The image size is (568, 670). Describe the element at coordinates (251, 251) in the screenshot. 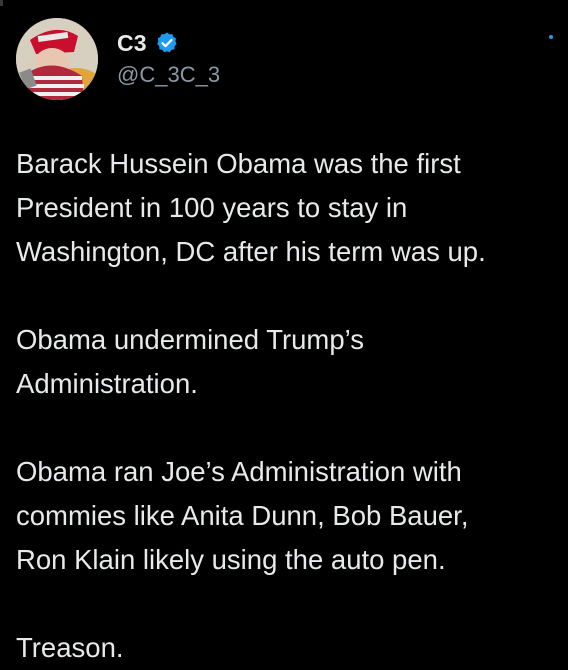

I see `text-line: Washington, DC after his term was up.` at that location.